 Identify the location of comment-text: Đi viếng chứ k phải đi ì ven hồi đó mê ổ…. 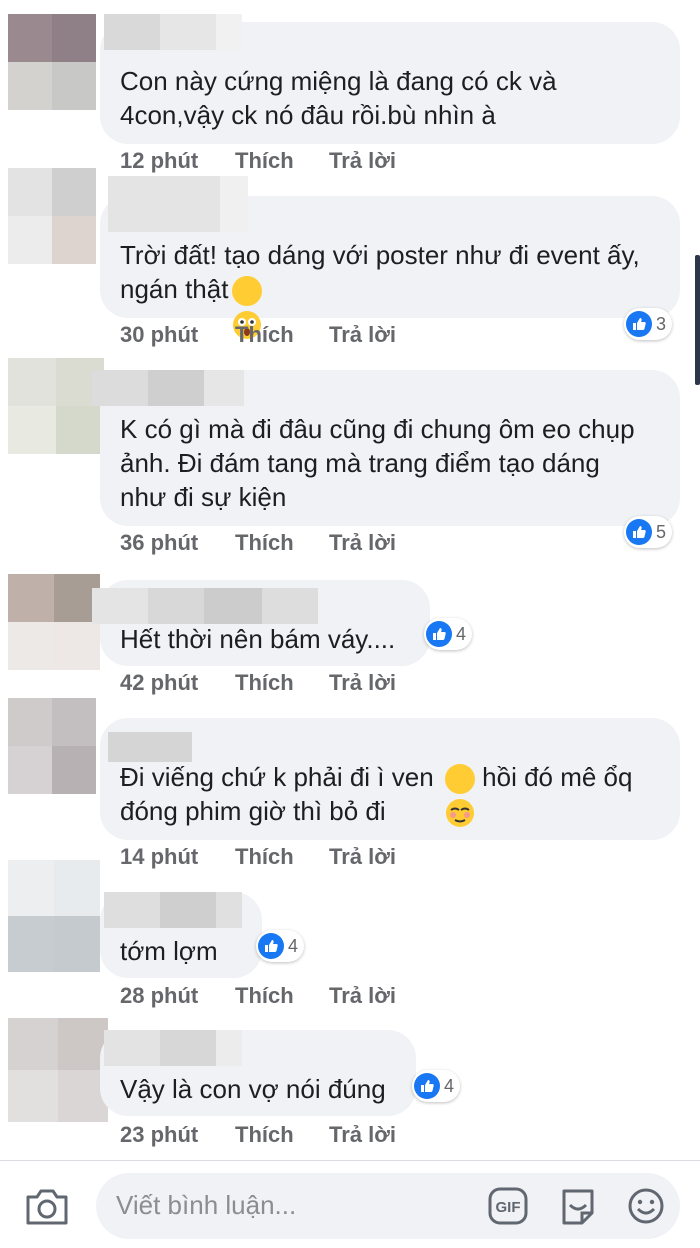
(376, 794).